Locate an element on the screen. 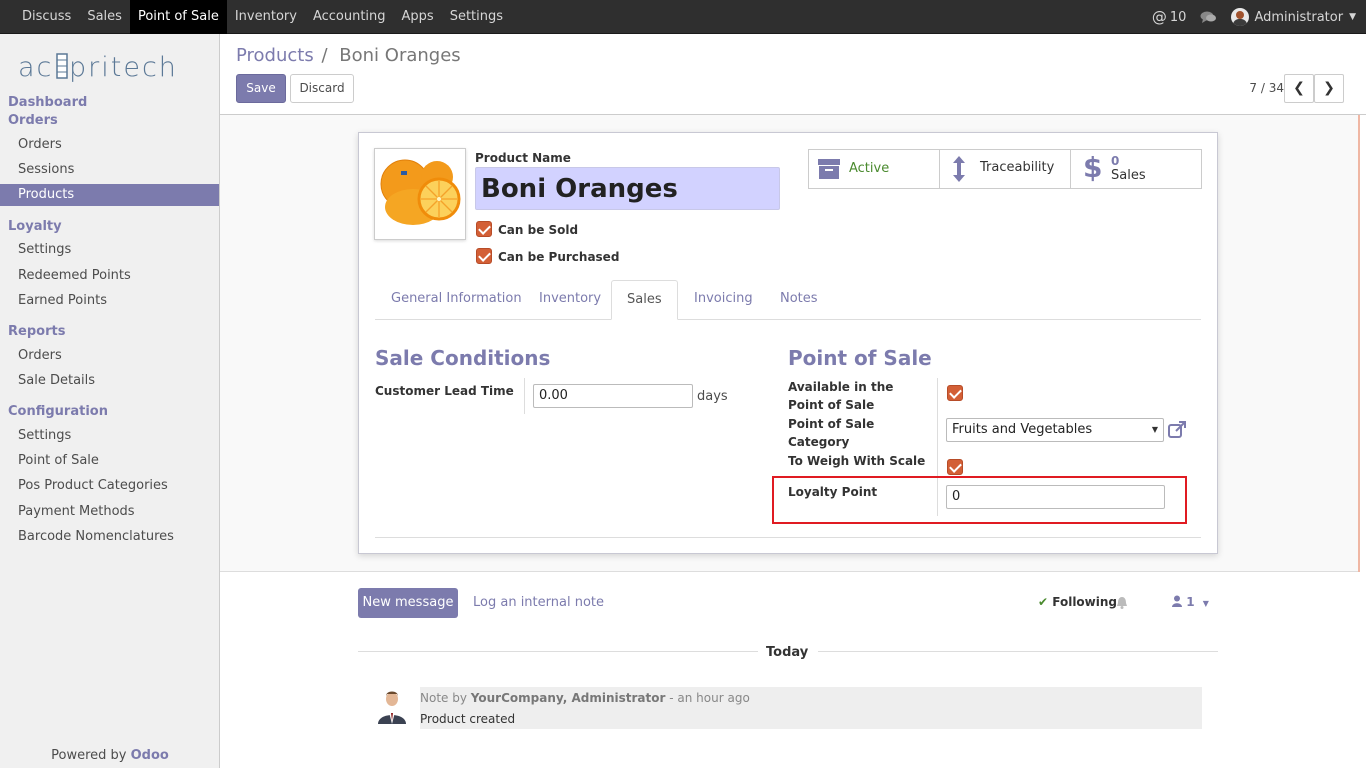  sales-button: $ 0 Sales is located at coordinates (1136, 169).